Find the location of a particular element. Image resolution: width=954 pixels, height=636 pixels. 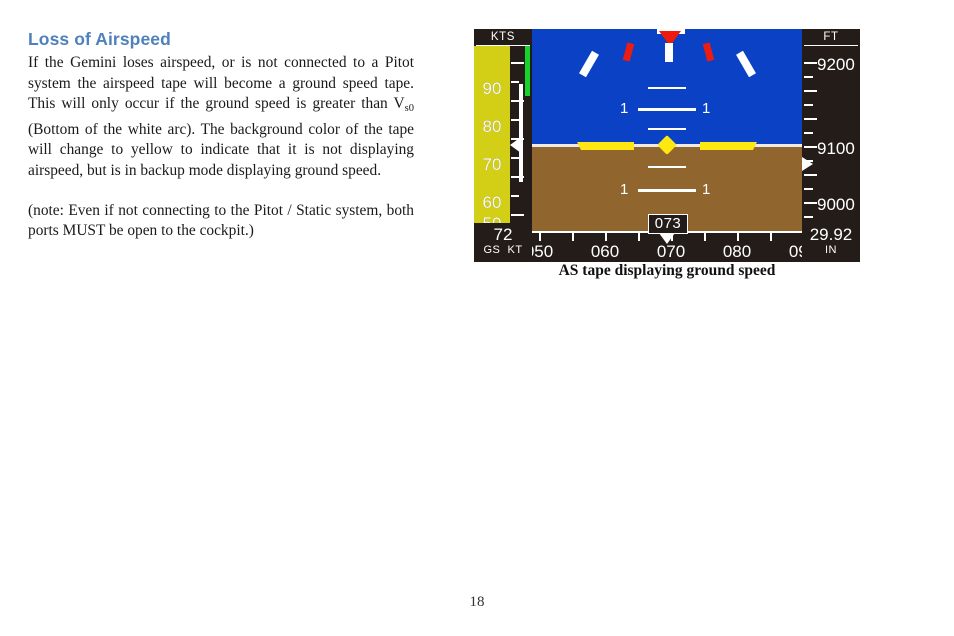

heading-label-090: 090 is located at coordinates (795, 251).